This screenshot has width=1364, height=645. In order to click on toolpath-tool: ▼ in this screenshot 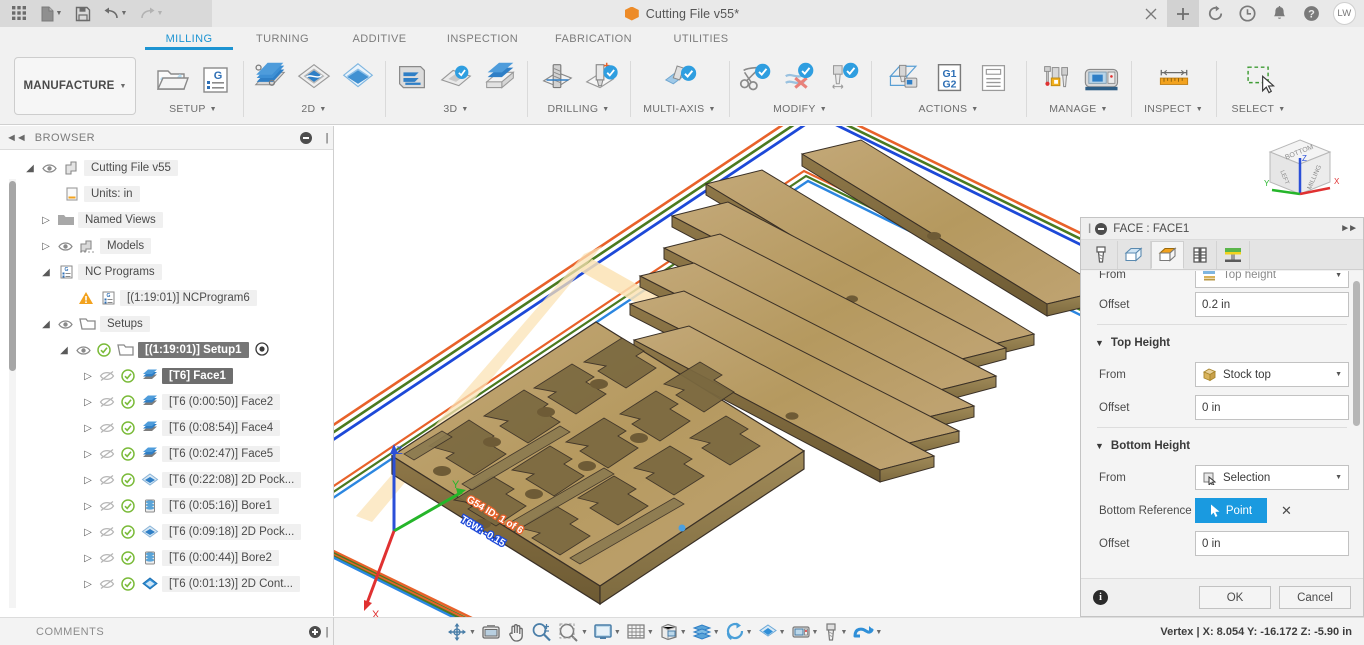, I will do `click(867, 632)`.